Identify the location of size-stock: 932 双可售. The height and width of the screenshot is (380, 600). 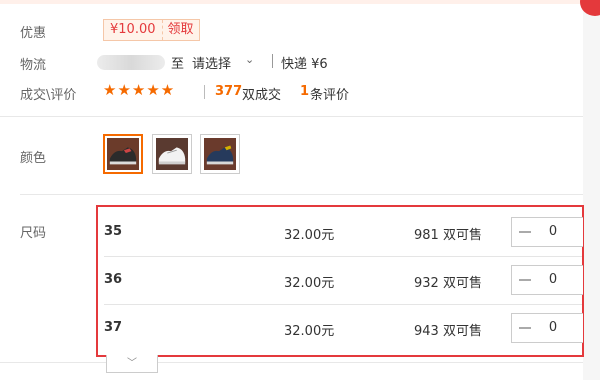
(448, 283).